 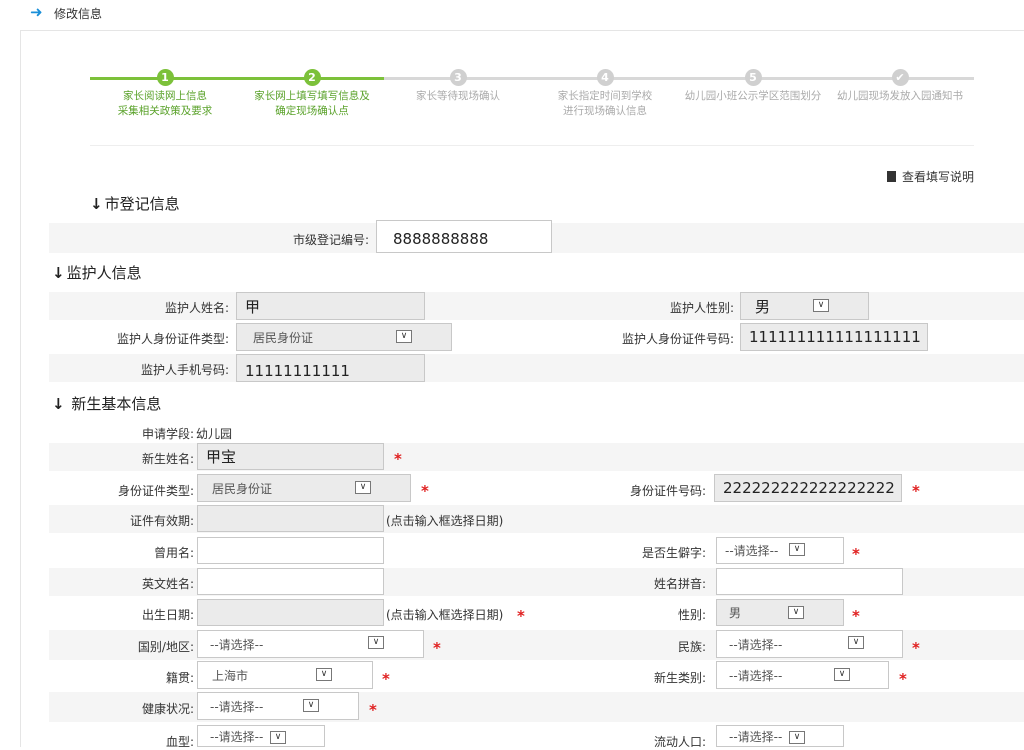 What do you see at coordinates (780, 550) in the screenshot?
I see `rare-char-select: --请选择--` at bounding box center [780, 550].